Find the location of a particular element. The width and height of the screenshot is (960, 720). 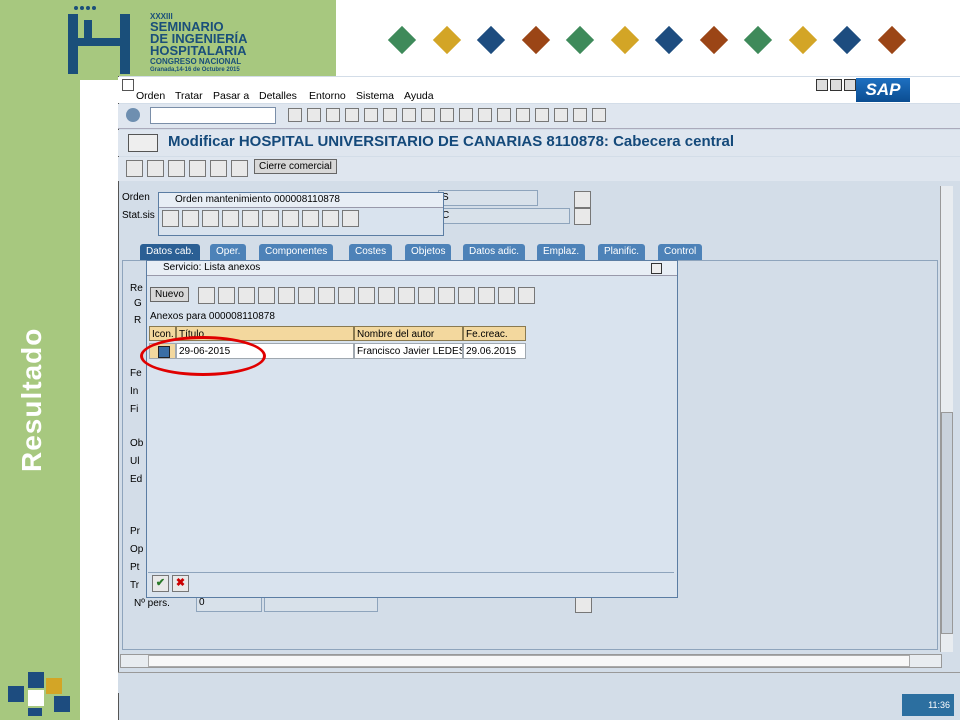

status-bar is located at coordinates (539, 682).